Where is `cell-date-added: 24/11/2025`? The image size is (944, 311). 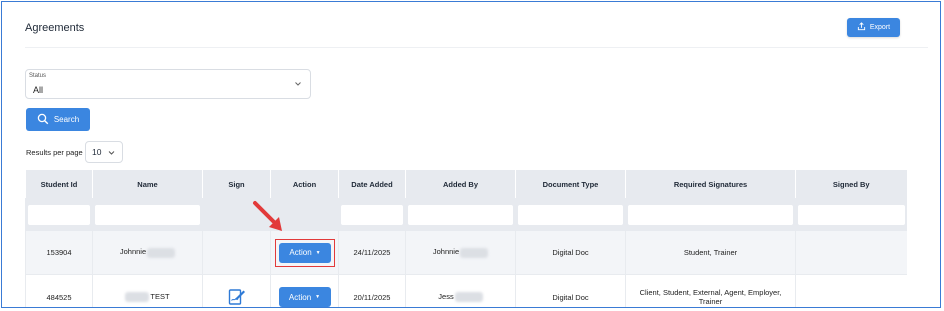 cell-date-added: 24/11/2025 is located at coordinates (372, 253).